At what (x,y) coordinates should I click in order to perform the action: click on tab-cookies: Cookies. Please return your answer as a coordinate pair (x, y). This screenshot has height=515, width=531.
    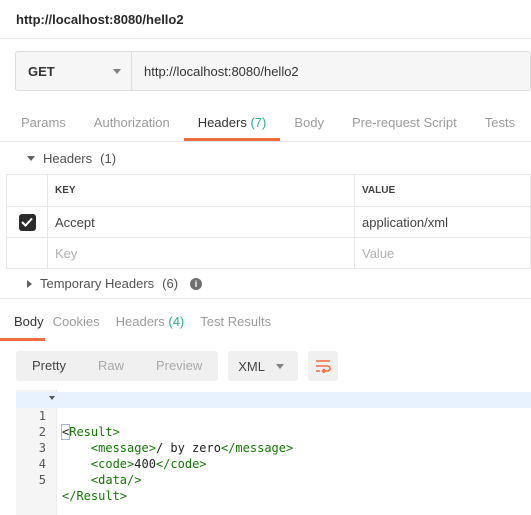
    Looking at the image, I should click on (76, 323).